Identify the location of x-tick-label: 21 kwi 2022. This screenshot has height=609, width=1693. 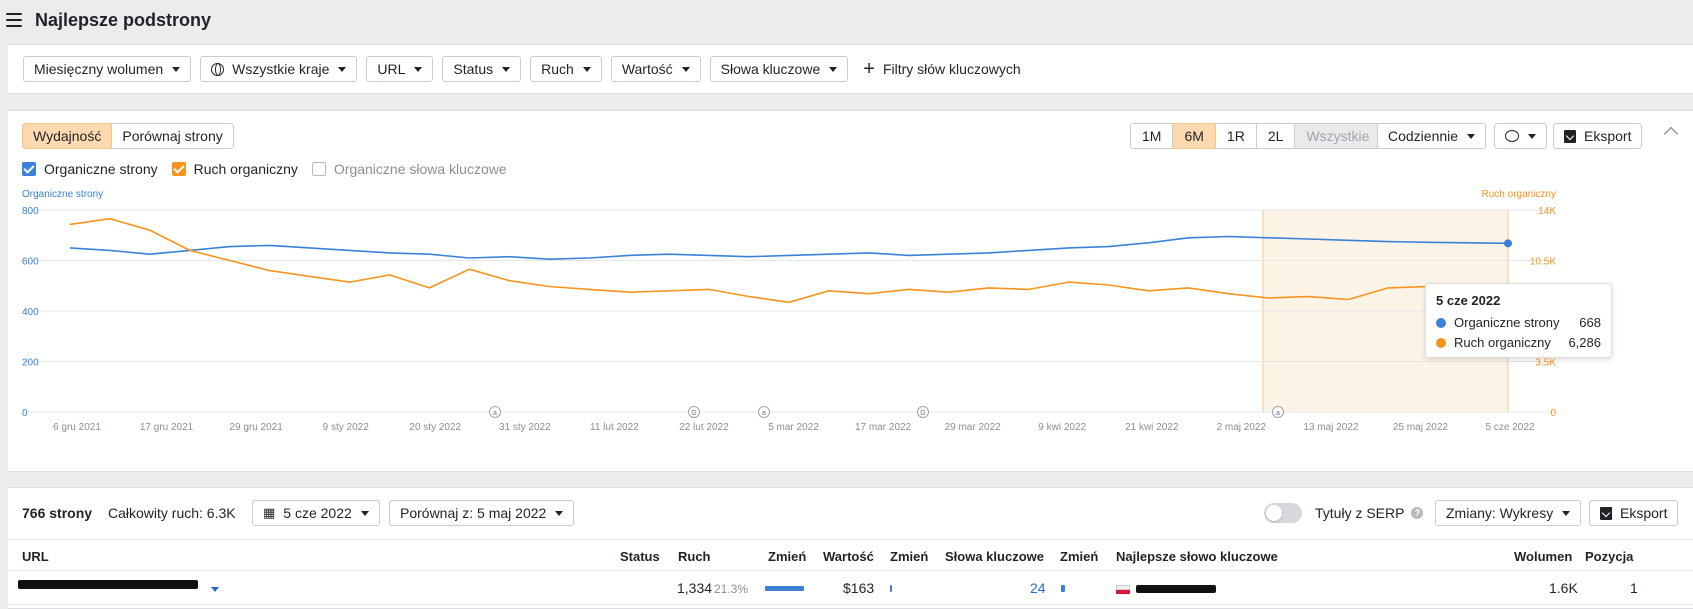
(1152, 427).